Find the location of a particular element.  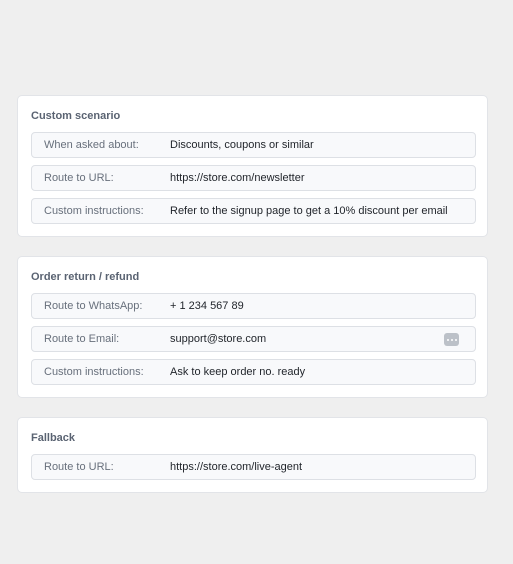

row-label: Route to WhatsApp: is located at coordinates (93, 306).